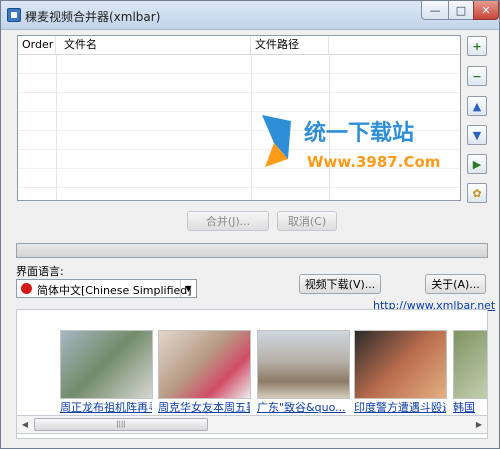 The height and width of the screenshot is (449, 500). Describe the element at coordinates (290, 45) in the screenshot. I see `column-file-path: 文件路径` at that location.